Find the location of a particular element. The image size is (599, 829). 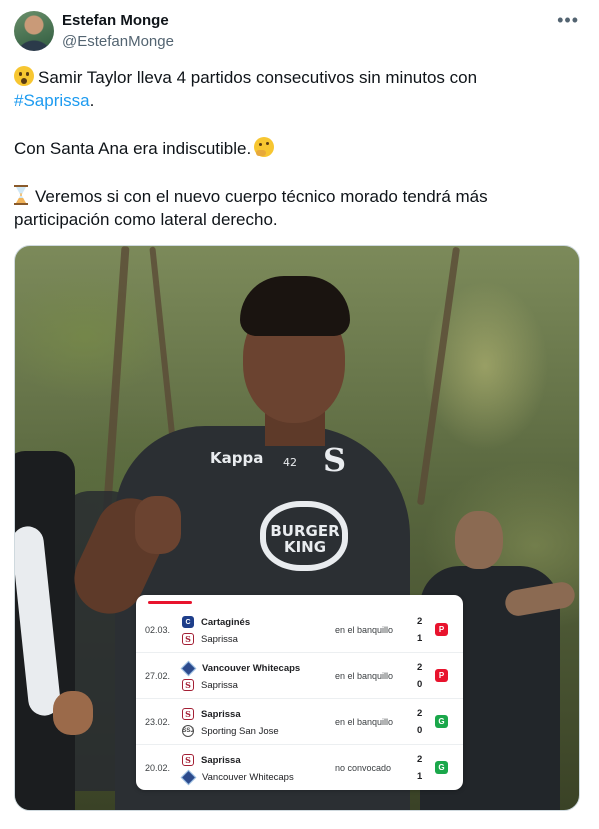

home-team-name: Vancouver Whitecaps is located at coordinates (251, 668).